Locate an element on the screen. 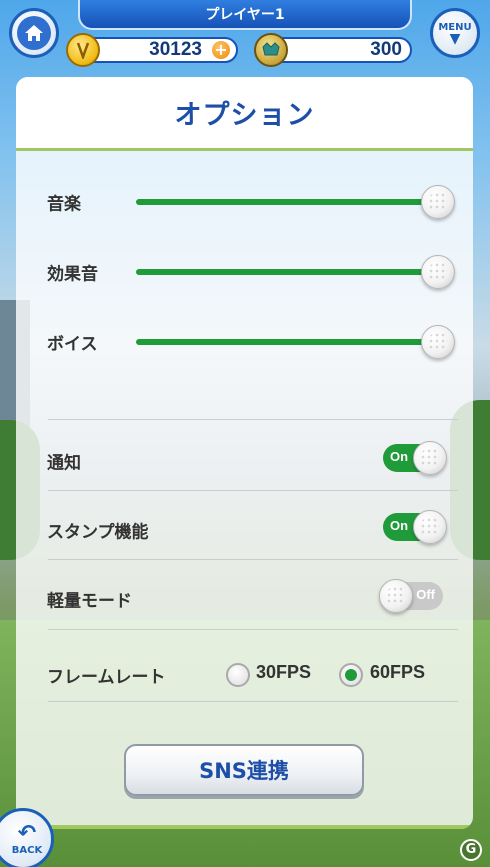  music-slider-track is located at coordinates (286, 202).